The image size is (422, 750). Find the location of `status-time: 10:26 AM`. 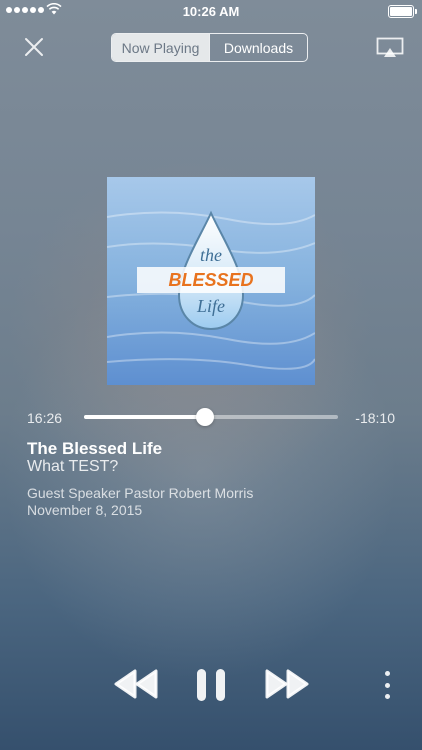

status-time: 10:26 AM is located at coordinates (211, 11).